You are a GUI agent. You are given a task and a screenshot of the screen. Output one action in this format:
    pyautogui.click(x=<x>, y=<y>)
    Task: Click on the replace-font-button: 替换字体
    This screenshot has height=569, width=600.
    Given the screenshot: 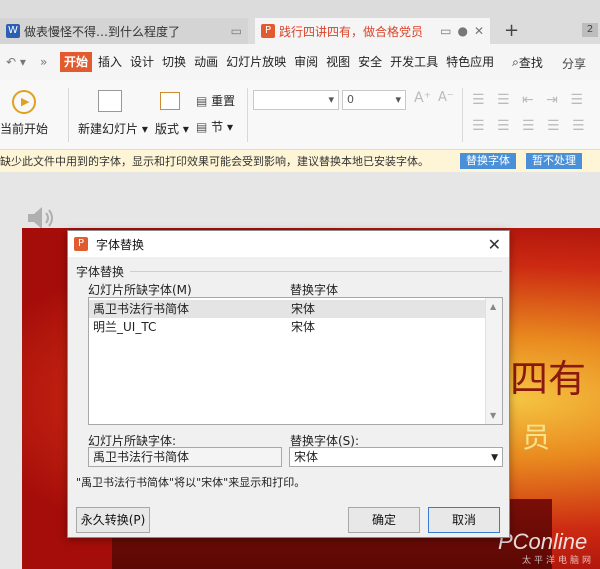 What is the action you would take?
    pyautogui.click(x=488, y=161)
    